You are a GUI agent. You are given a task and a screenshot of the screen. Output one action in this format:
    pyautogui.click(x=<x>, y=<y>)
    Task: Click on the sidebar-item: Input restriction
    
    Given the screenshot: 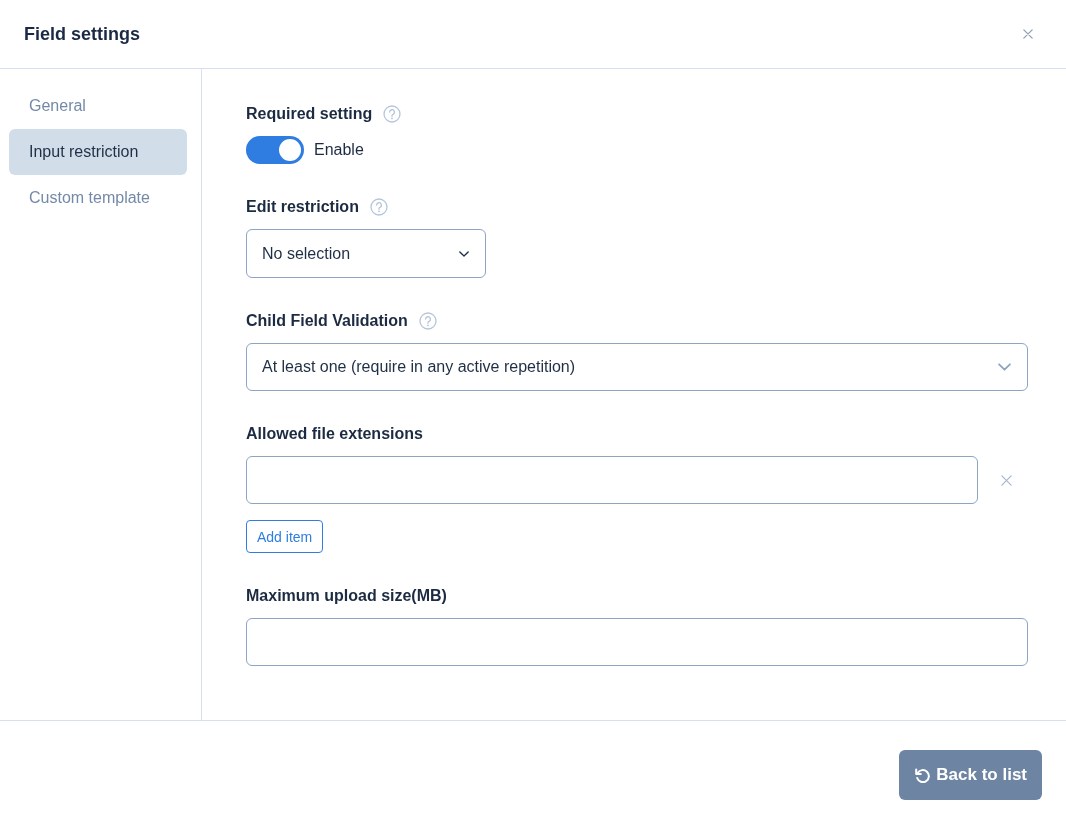 What is the action you would take?
    pyautogui.click(x=98, y=152)
    